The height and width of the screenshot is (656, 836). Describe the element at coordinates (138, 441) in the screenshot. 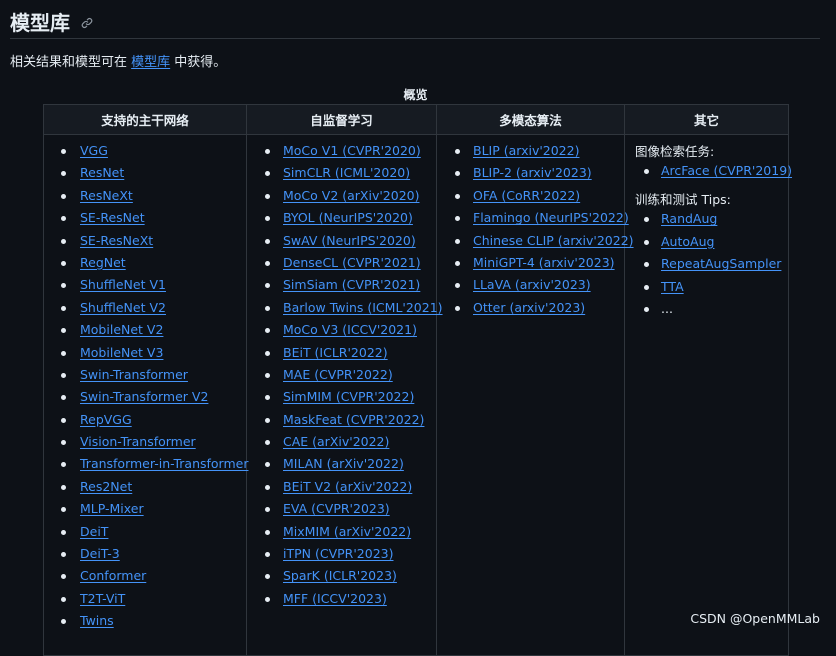

I see `list-item-link: Vision-Transformer` at that location.